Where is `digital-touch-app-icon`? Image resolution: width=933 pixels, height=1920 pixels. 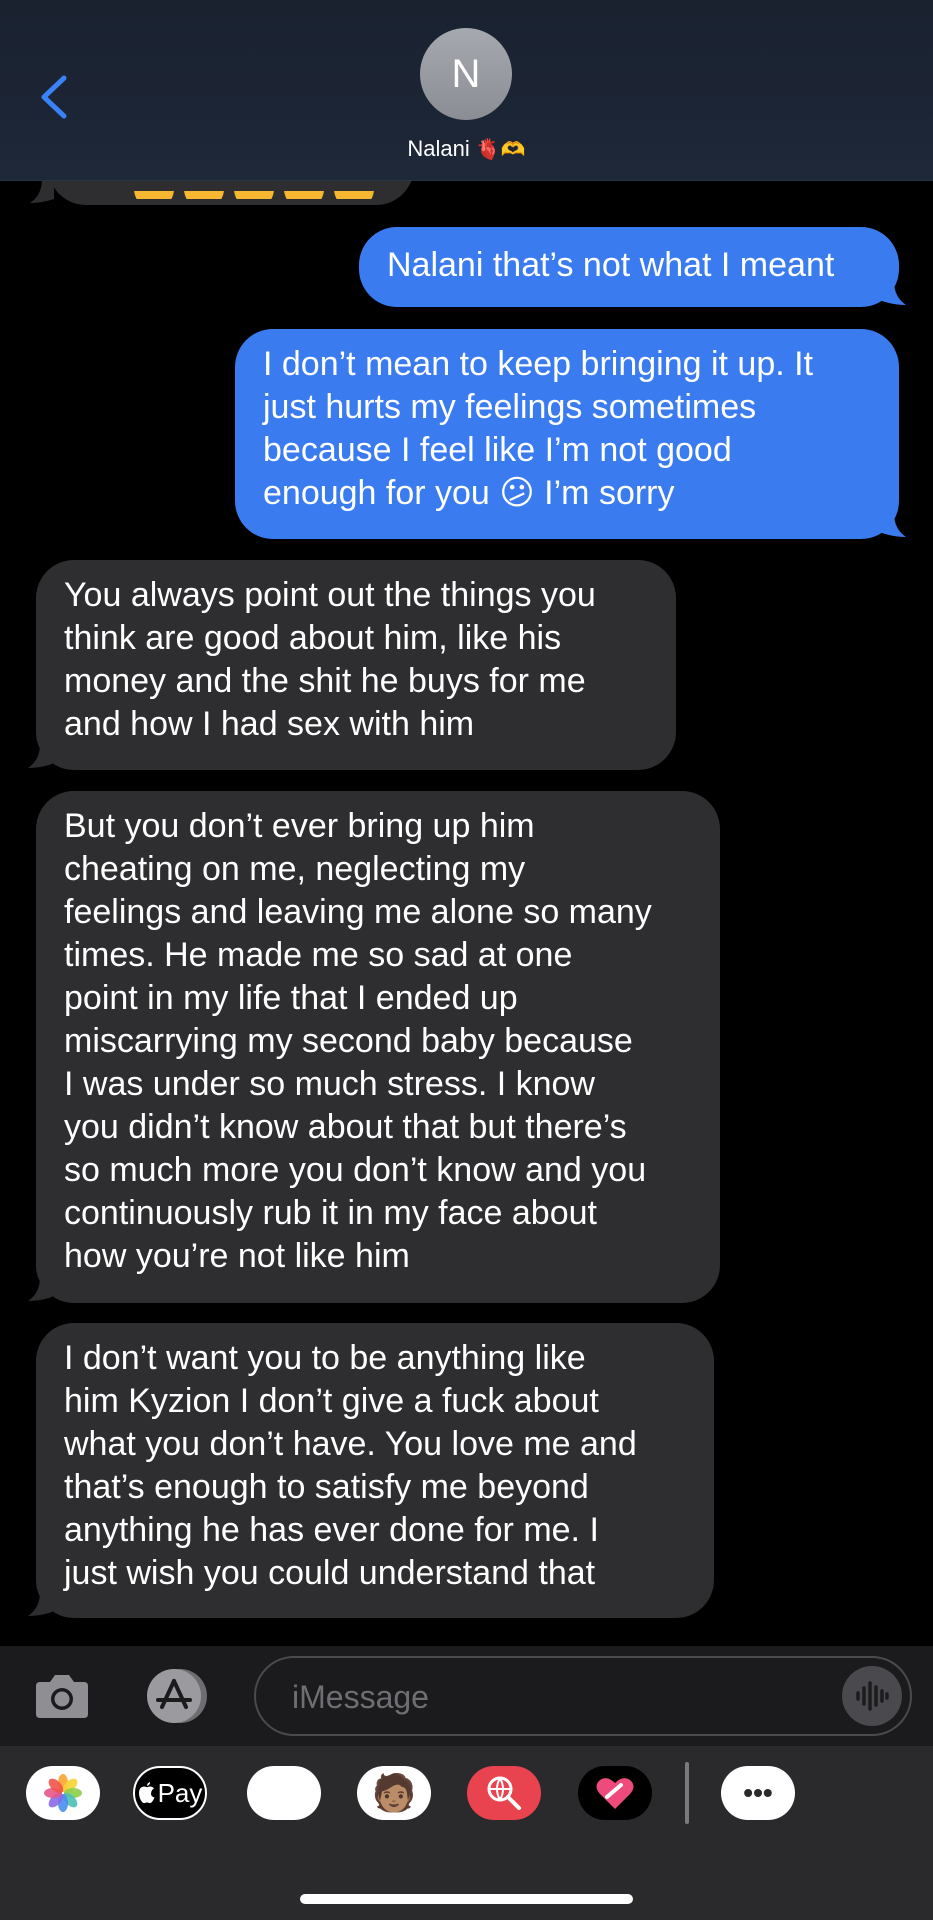
digital-touch-app-icon is located at coordinates (615, 1793).